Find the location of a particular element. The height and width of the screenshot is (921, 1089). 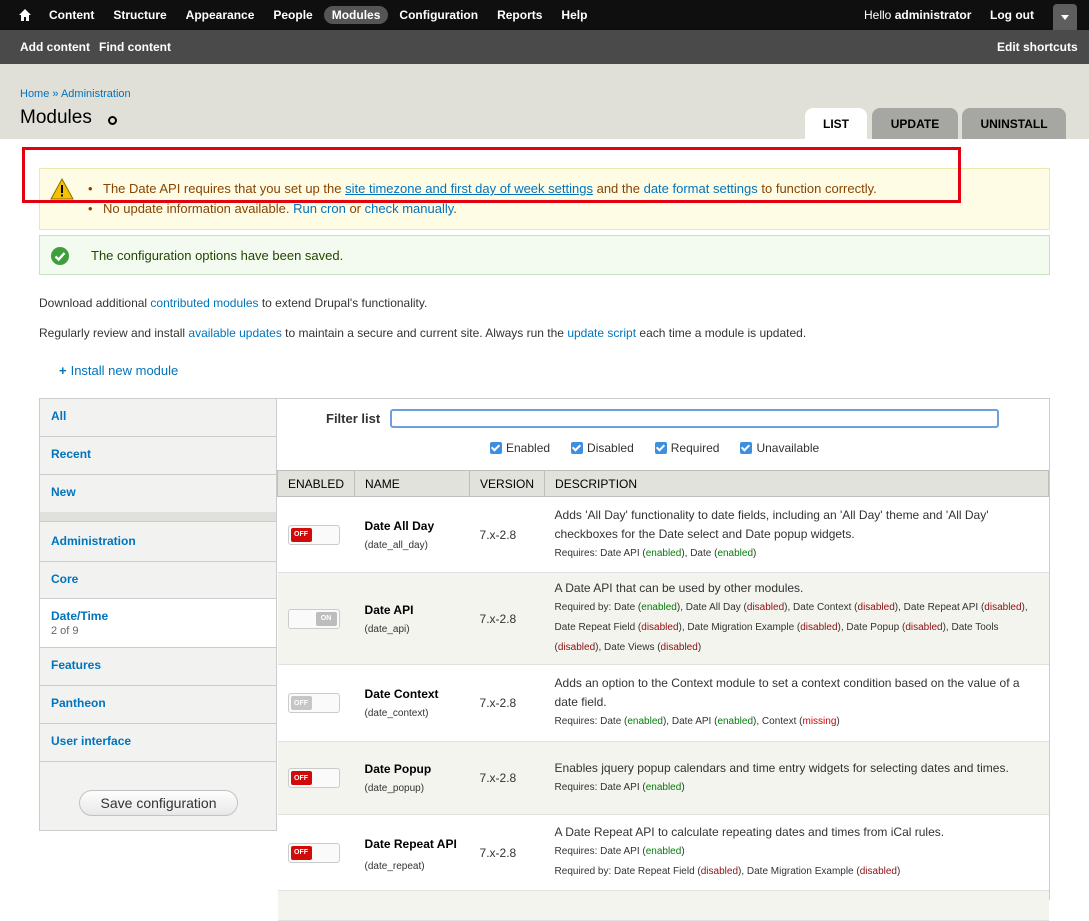

table-row is located at coordinates (663, 905).